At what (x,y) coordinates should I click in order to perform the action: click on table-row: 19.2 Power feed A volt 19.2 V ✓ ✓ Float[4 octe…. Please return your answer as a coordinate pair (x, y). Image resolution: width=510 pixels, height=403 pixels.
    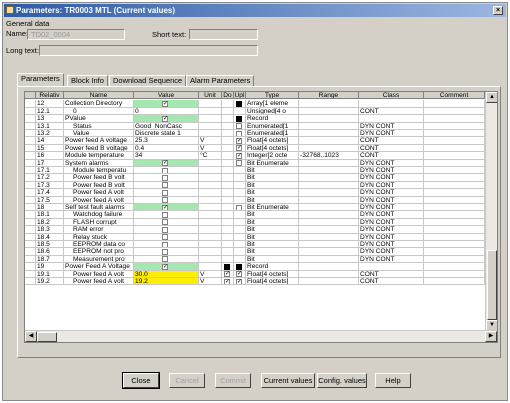
    Looking at the image, I should click on (255, 282).